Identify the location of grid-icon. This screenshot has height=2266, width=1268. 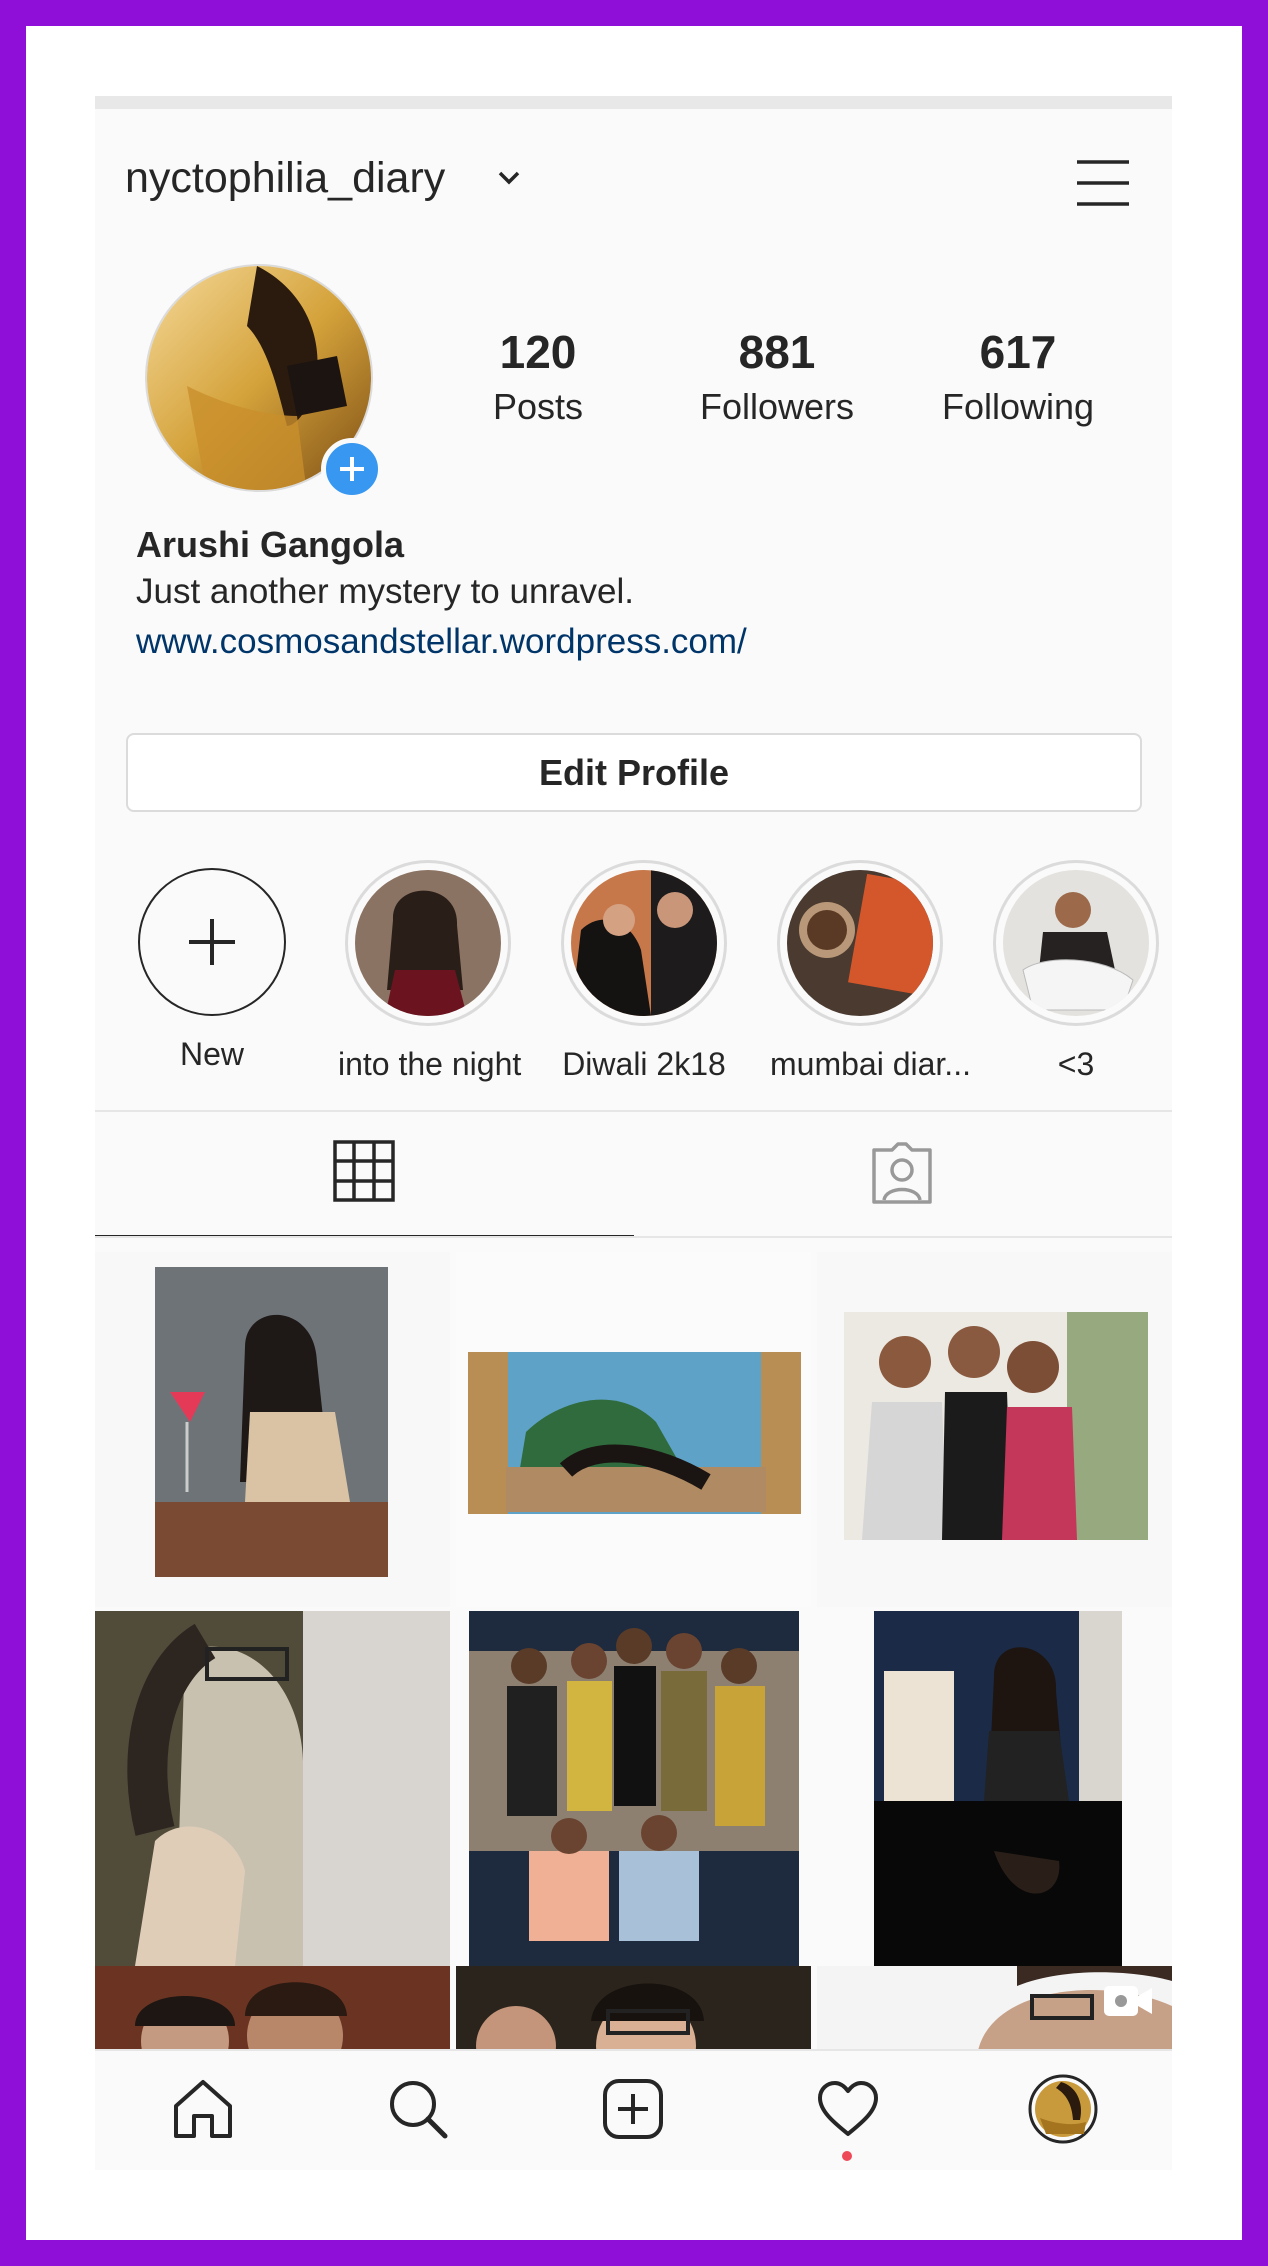
(364, 1173).